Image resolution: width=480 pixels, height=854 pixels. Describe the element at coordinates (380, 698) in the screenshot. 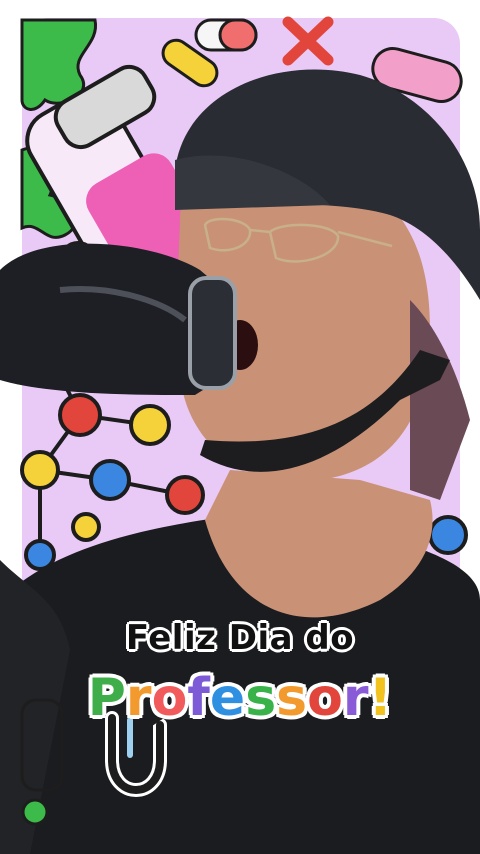

I see `caption-letter: !` at that location.